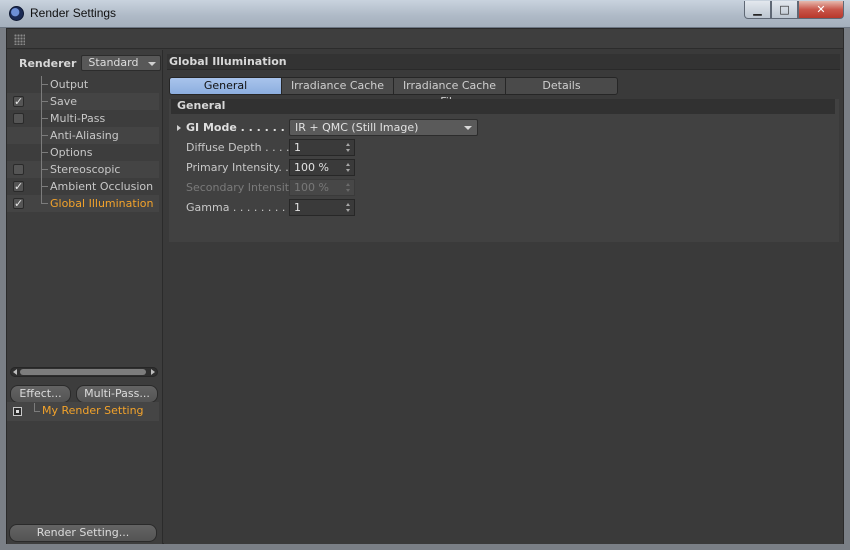 This screenshot has width=850, height=550. Describe the element at coordinates (311, 167) in the screenshot. I see `primary-intensity-value: 100 %` at that location.